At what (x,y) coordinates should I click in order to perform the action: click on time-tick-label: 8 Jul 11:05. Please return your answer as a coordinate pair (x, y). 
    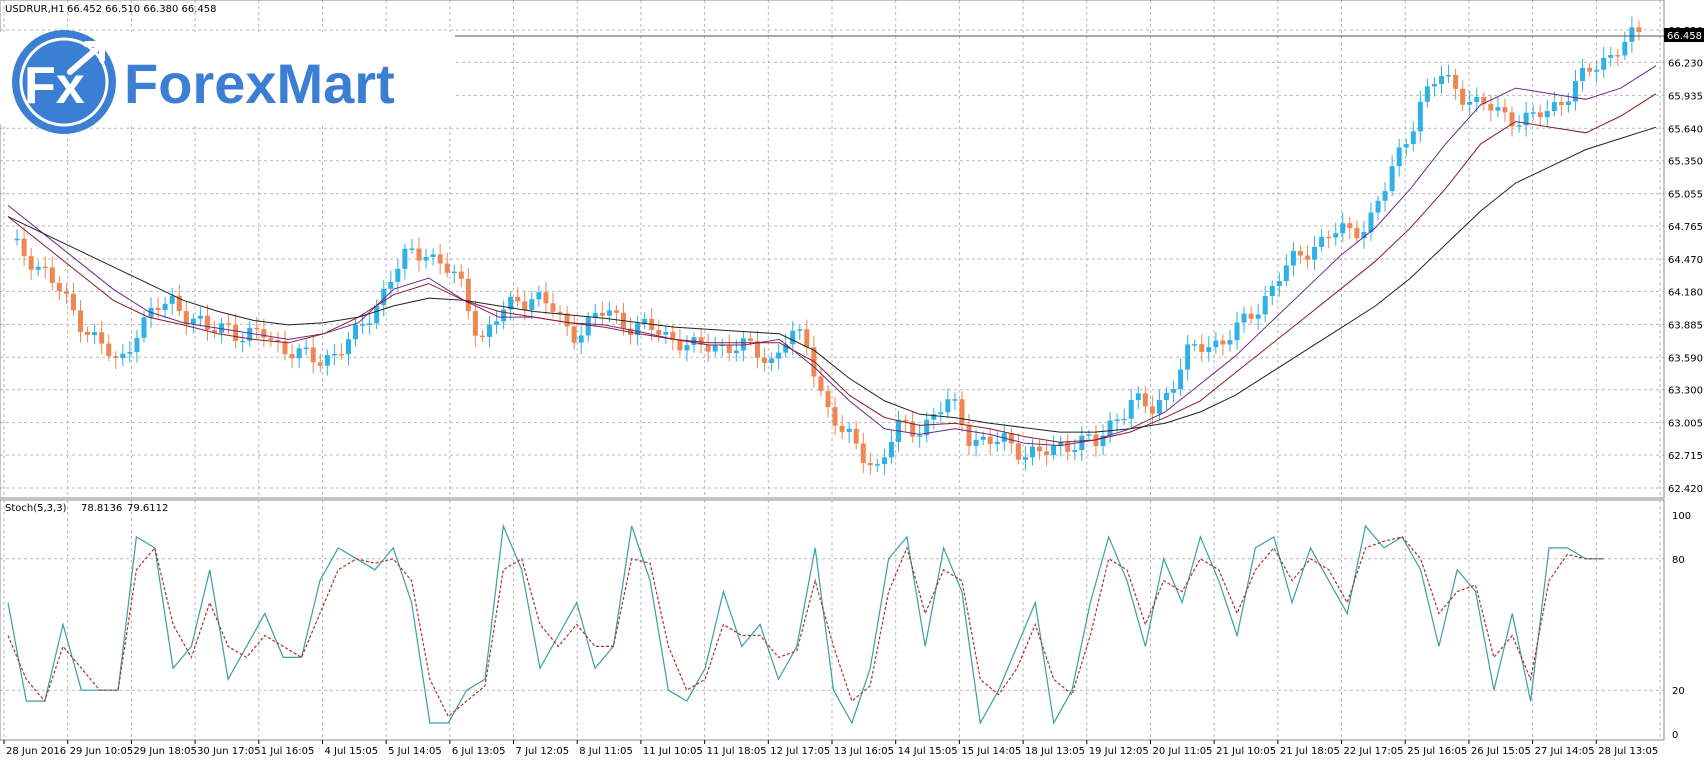
    Looking at the image, I should click on (606, 751).